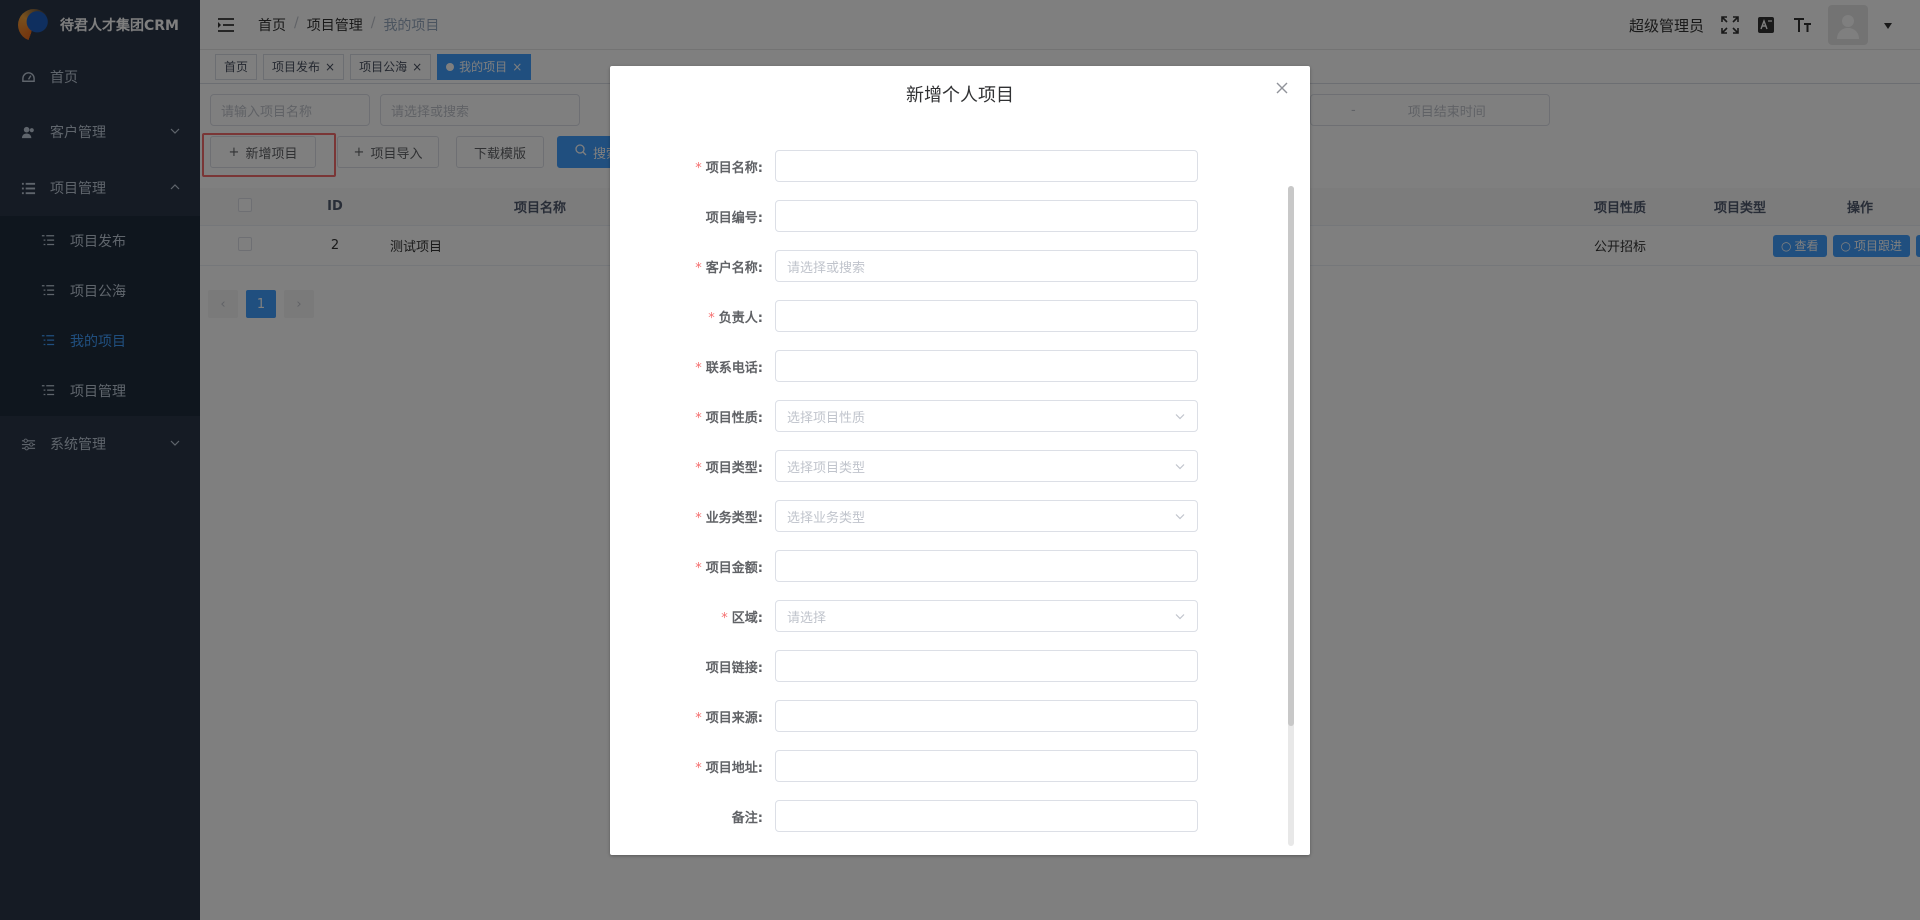  I want to click on phone-input, so click(986, 366).